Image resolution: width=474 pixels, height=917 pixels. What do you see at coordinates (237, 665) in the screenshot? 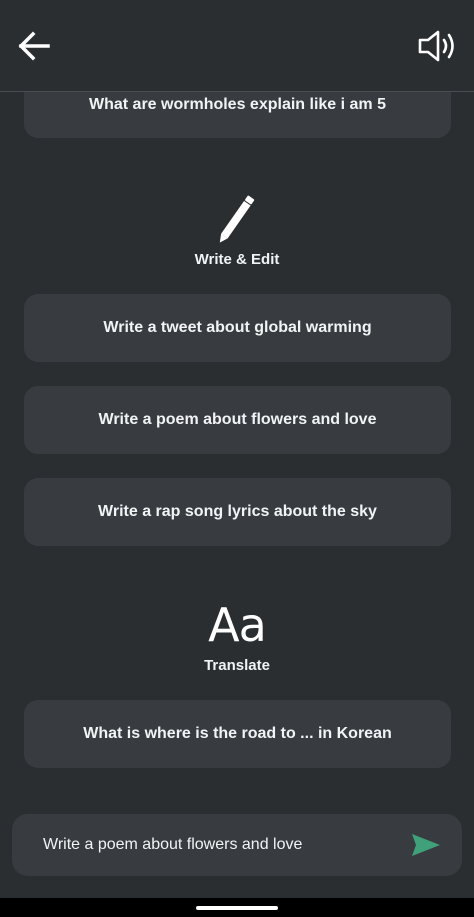
I see `translate-label: Translate` at bounding box center [237, 665].